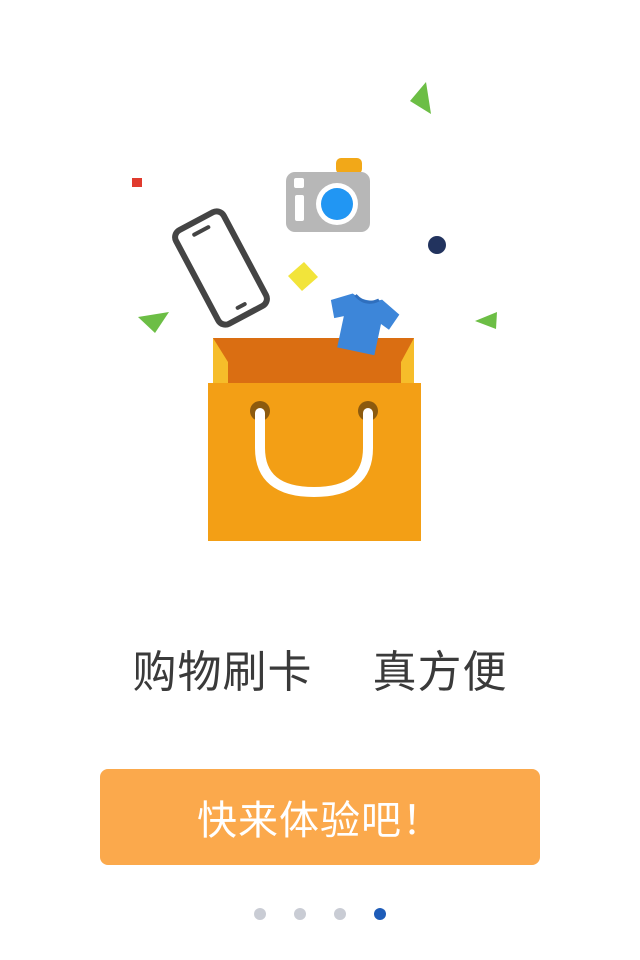  I want to click on camera-icon, so click(328, 195).